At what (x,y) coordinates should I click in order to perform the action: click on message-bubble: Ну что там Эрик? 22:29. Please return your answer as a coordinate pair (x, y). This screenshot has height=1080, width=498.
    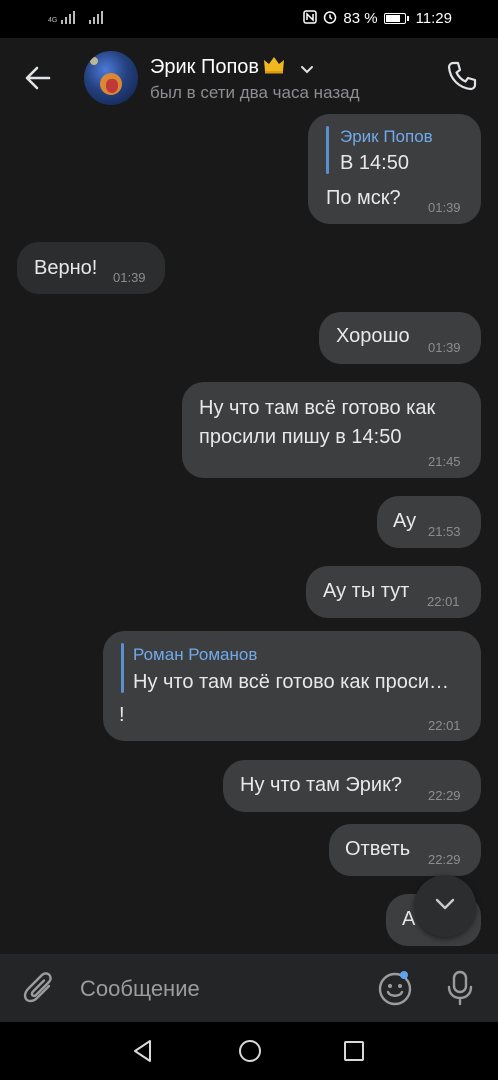
    Looking at the image, I should click on (352, 786).